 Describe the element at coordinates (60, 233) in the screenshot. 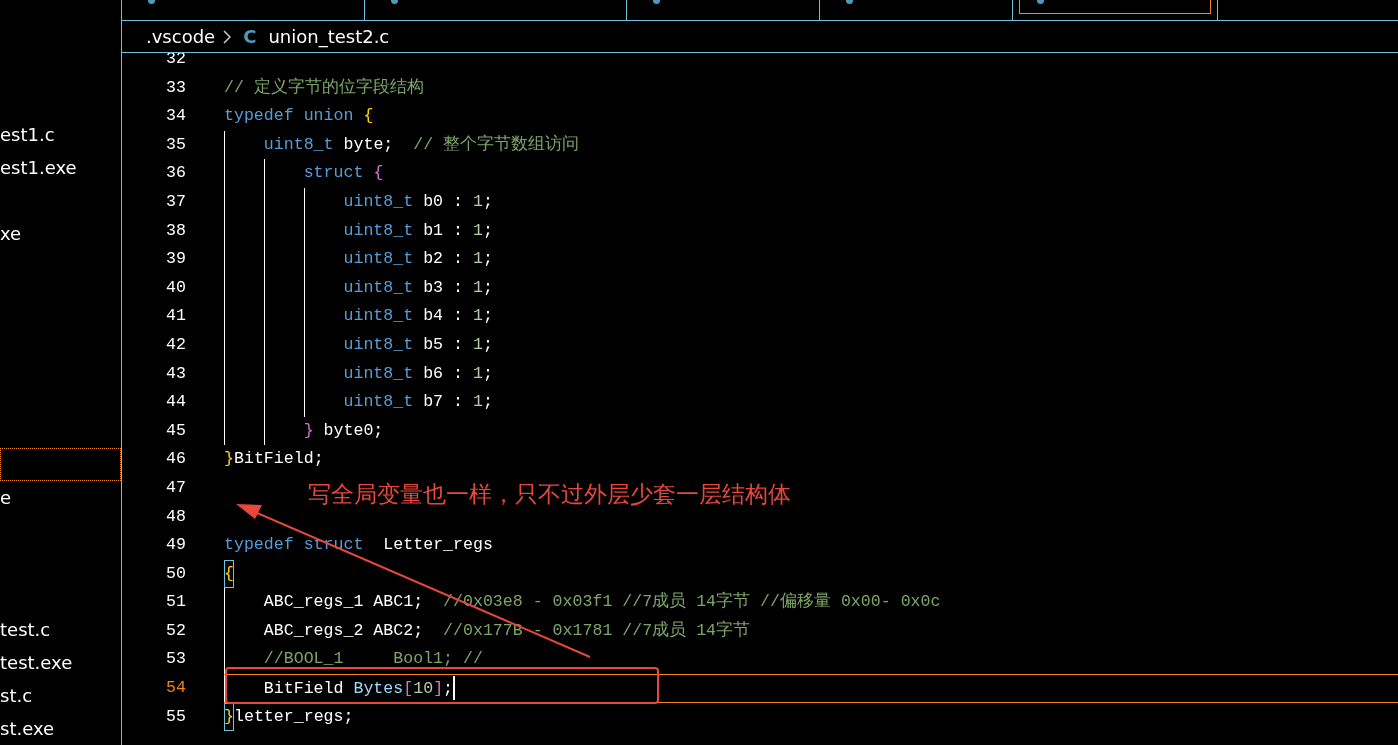

I see `file-item: xe` at that location.